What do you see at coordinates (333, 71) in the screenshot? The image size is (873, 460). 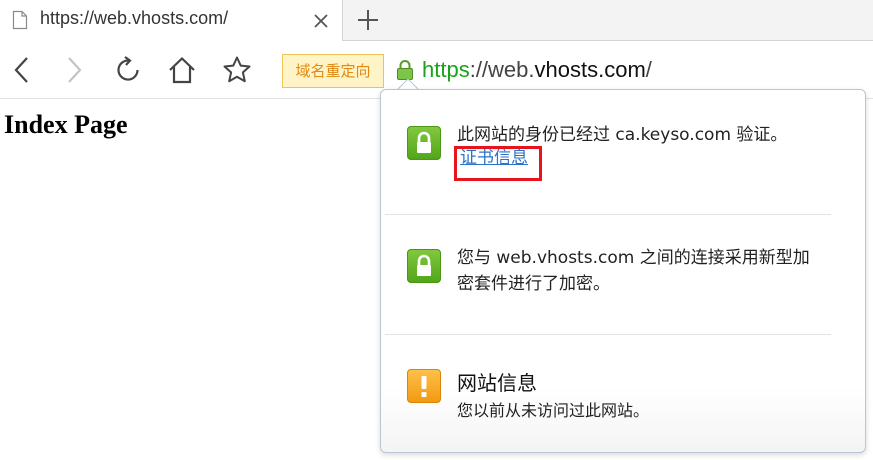 I see `redirect-badge: 域名重定向` at bounding box center [333, 71].